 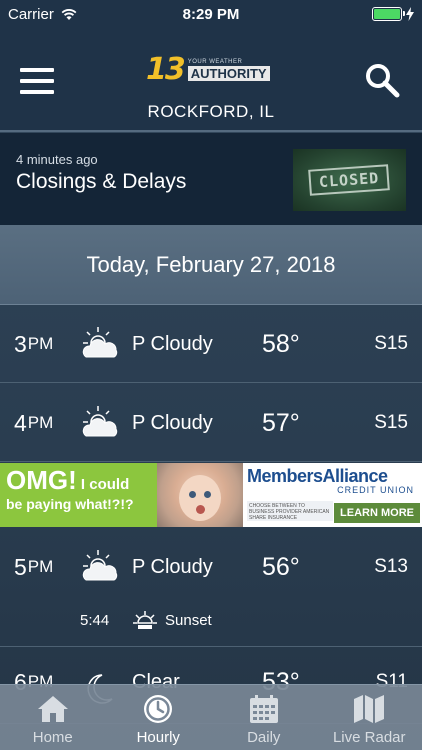 I want to click on hourly-row: 3 PM P Cloudy 58° S15, so click(x=211, y=344).